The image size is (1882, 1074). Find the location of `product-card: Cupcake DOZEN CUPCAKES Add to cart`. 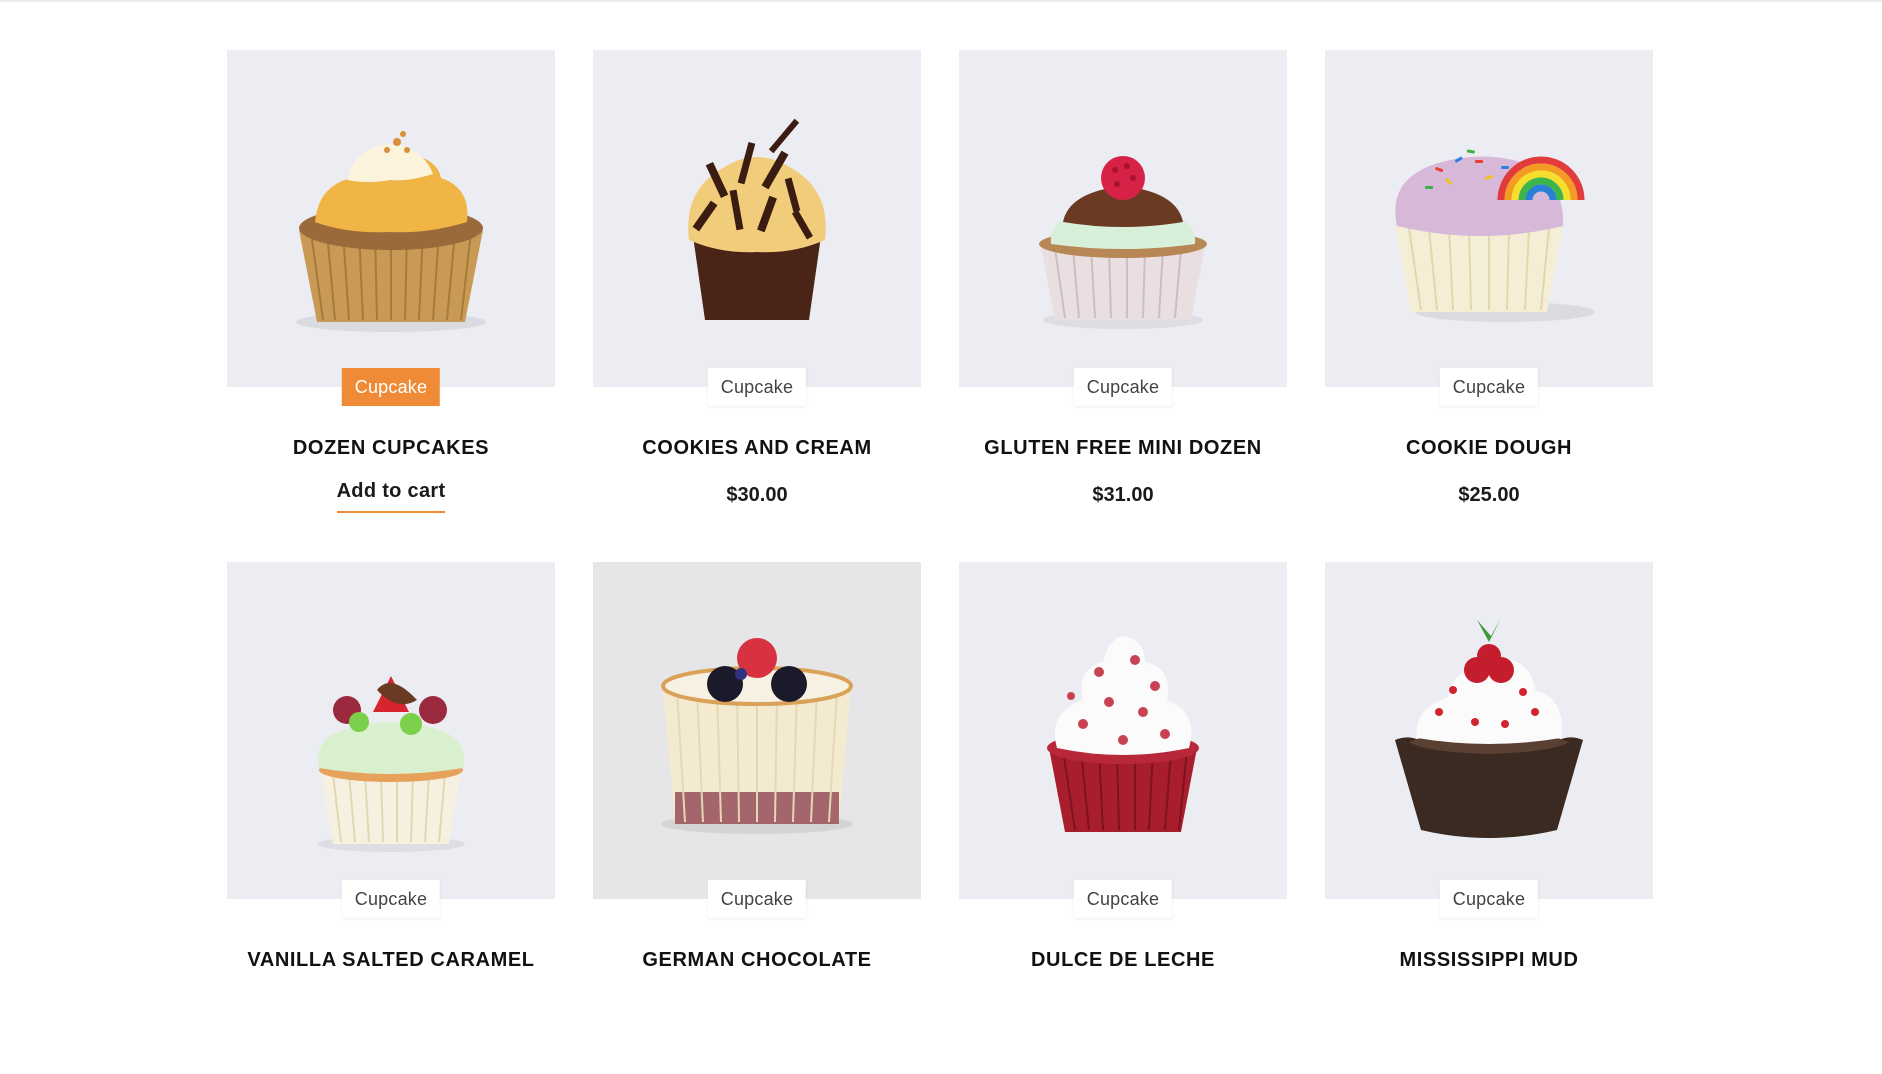

product-card: Cupcake DOZEN CUPCAKES Add to cart is located at coordinates (391, 306).